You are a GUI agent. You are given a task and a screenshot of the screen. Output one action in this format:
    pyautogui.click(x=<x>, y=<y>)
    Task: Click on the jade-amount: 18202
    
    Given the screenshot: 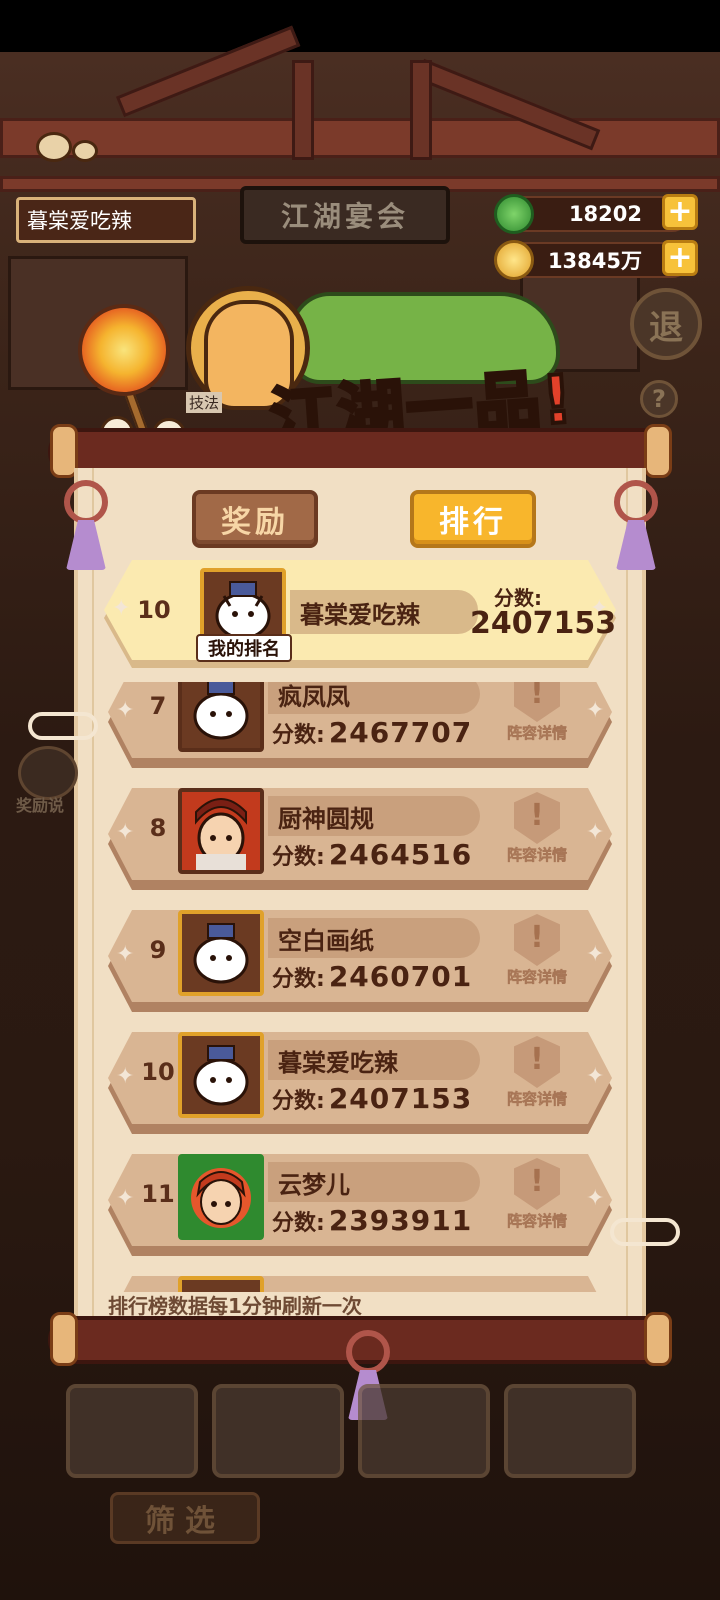 What is the action you would take?
    pyautogui.click(x=605, y=214)
    